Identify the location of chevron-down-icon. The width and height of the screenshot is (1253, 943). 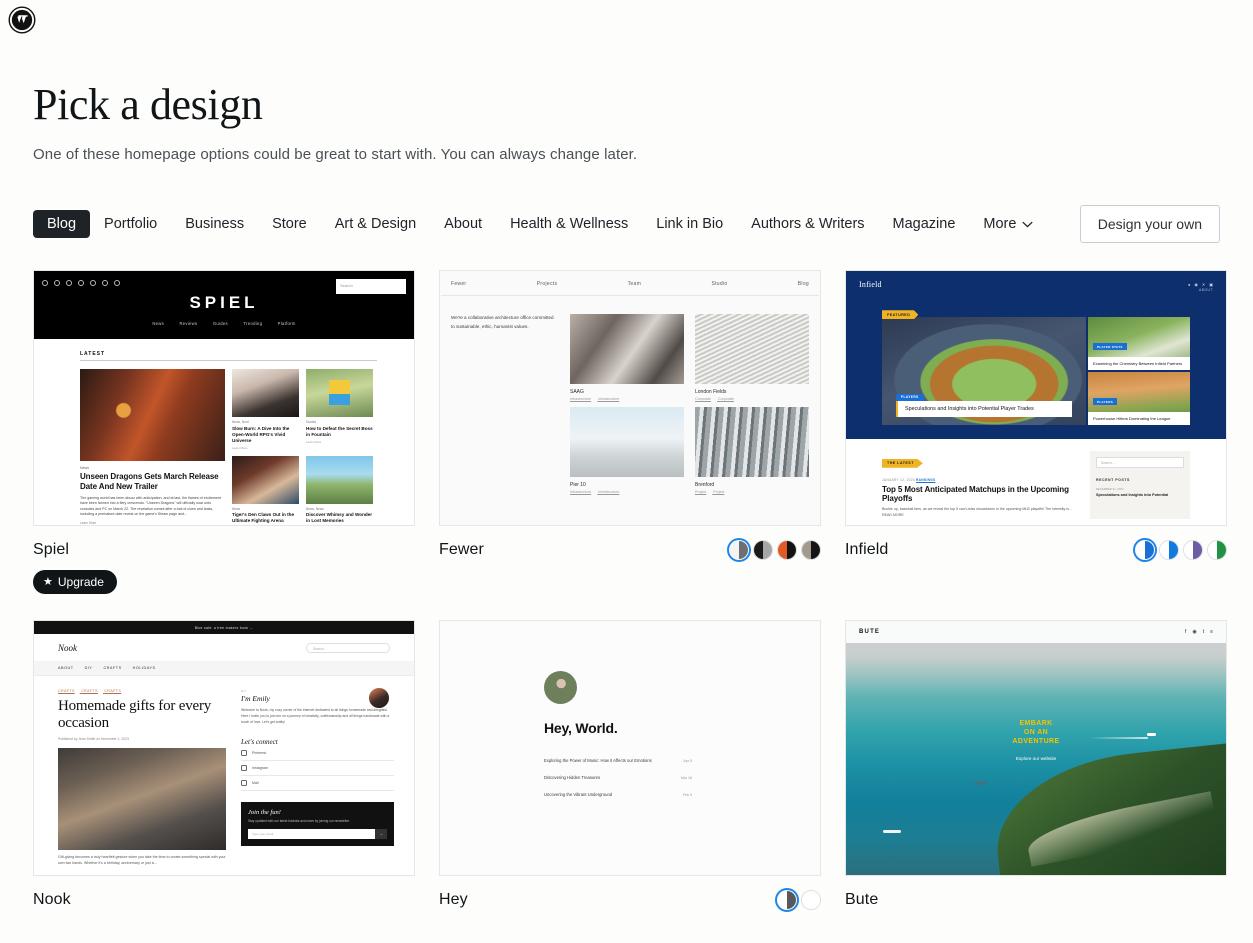
(1027, 224).